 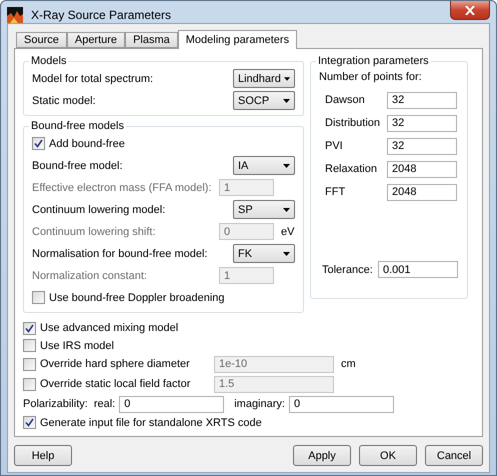 What do you see at coordinates (55, 404) in the screenshot?
I see `field-label: Polarizability:` at bounding box center [55, 404].